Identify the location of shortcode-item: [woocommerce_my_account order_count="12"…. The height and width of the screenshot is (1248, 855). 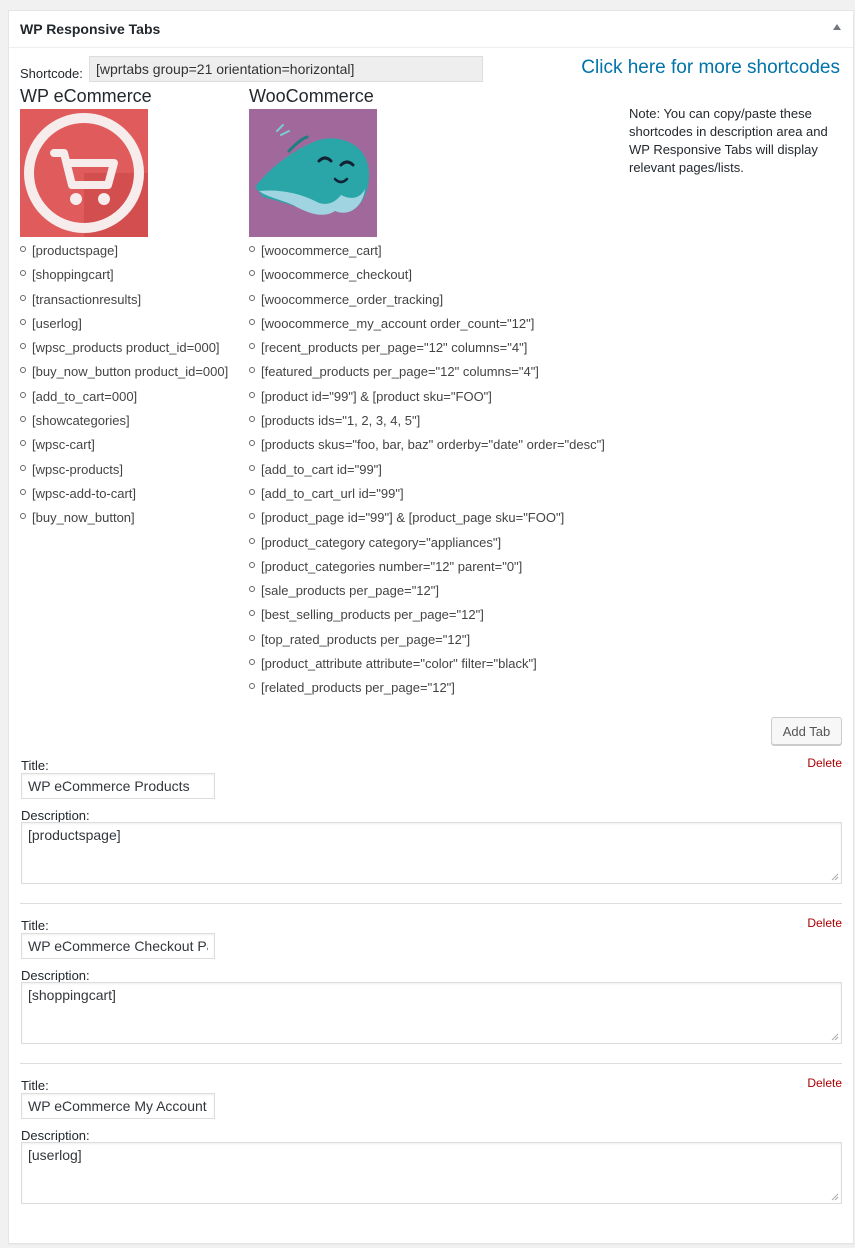
(427, 327).